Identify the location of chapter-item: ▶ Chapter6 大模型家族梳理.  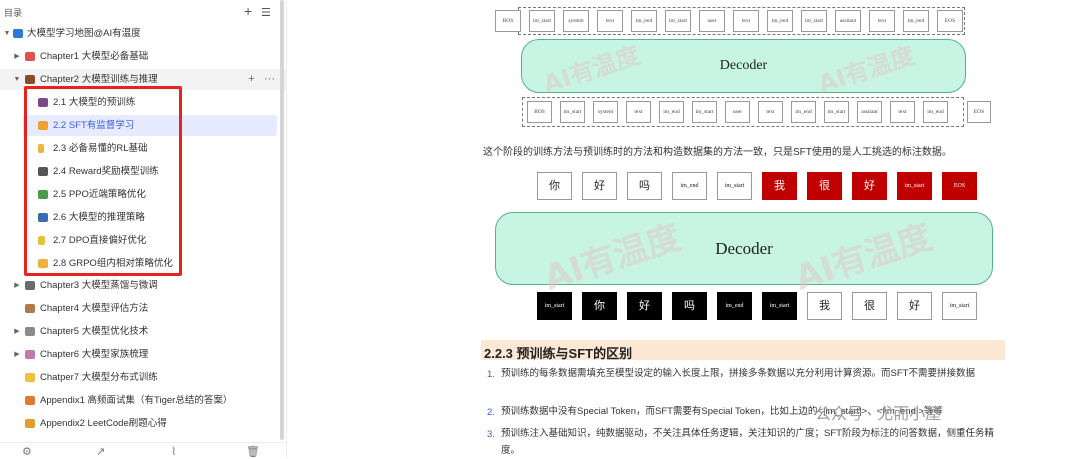
(143, 354).